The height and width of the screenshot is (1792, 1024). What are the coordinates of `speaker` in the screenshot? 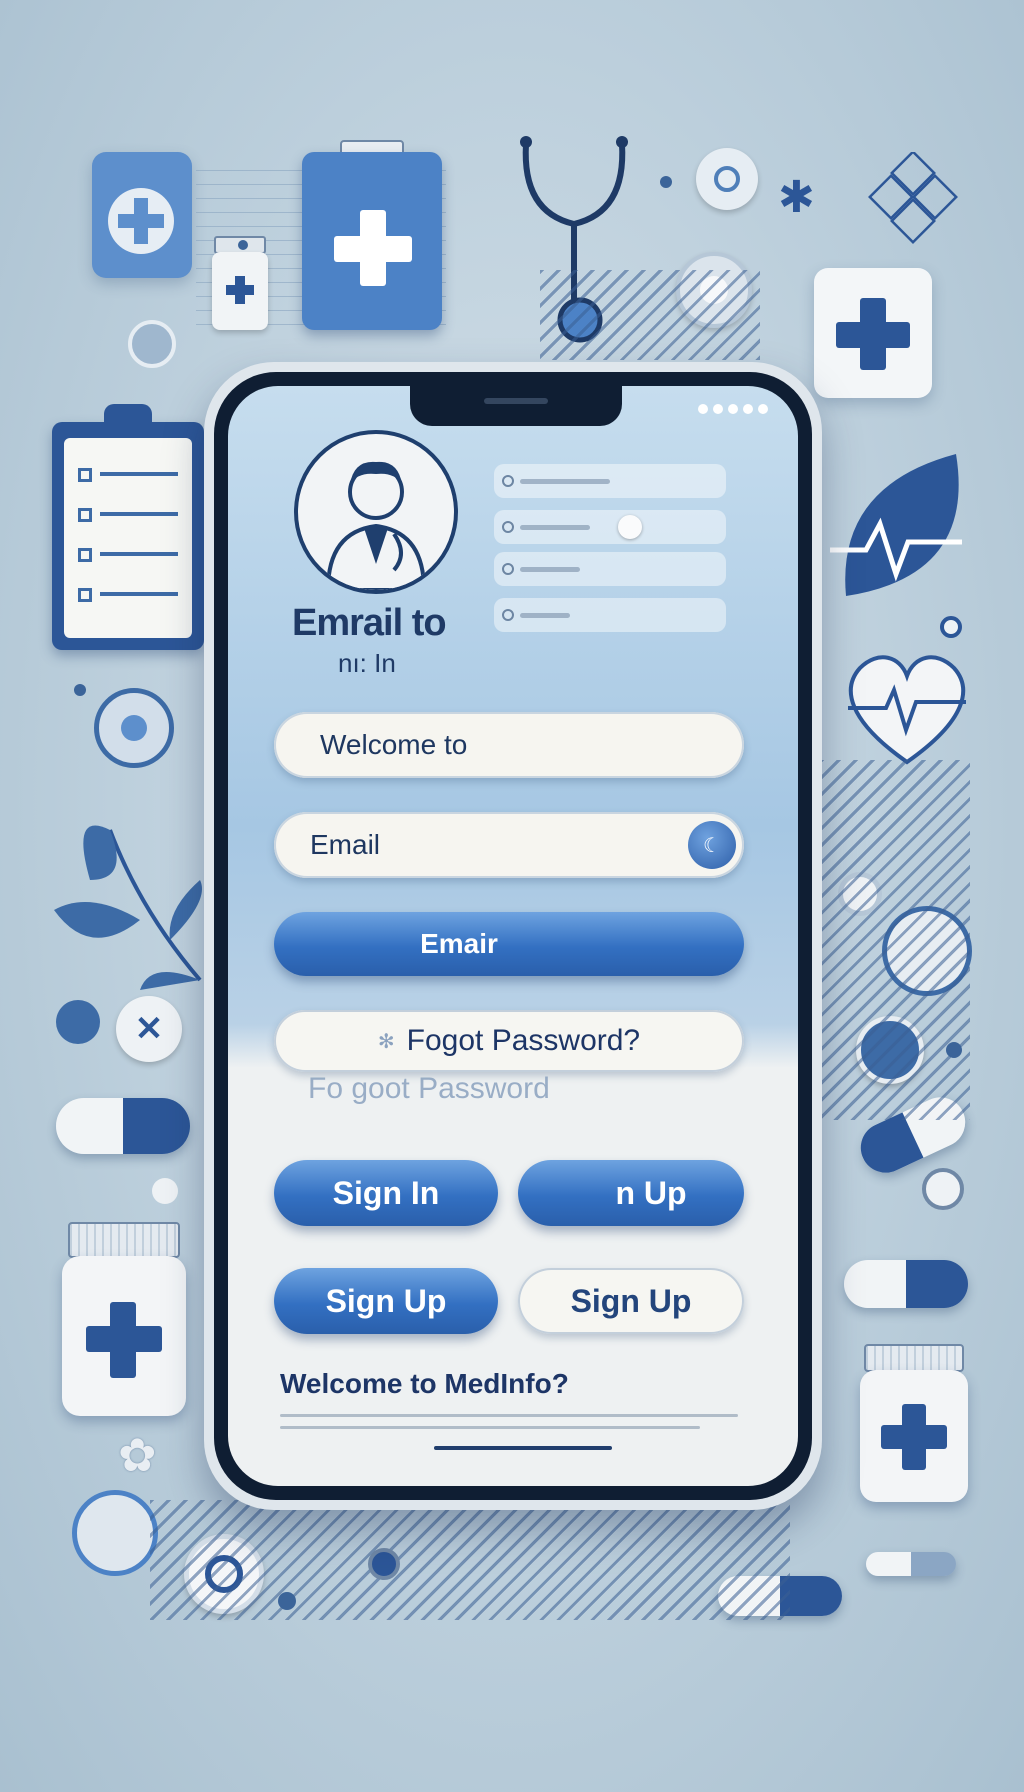 It's located at (516, 401).